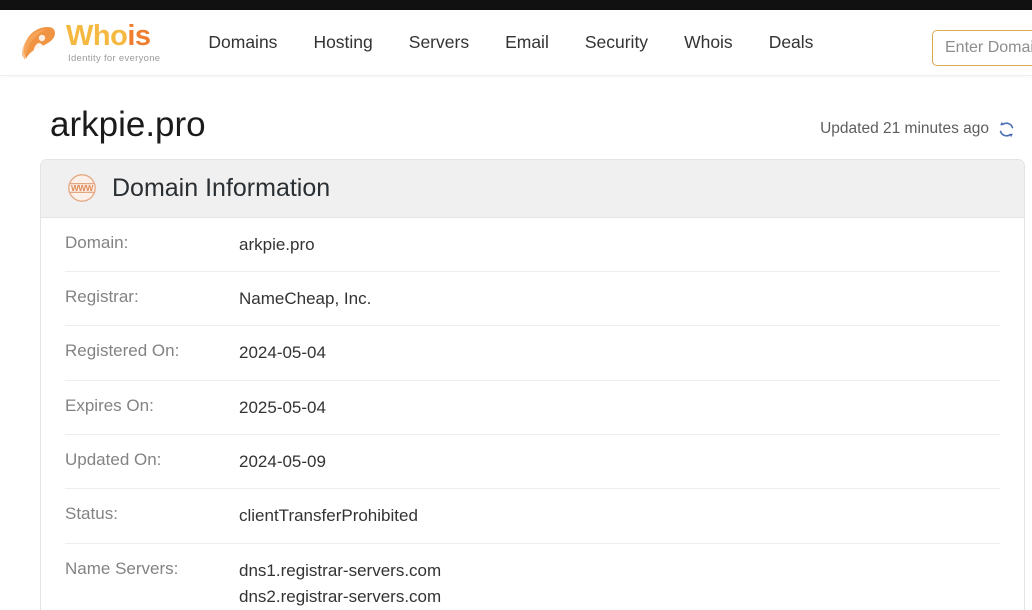 The width and height of the screenshot is (1032, 610). Describe the element at coordinates (532, 408) in the screenshot. I see `table-row: Expires On: 2025-05-04` at that location.